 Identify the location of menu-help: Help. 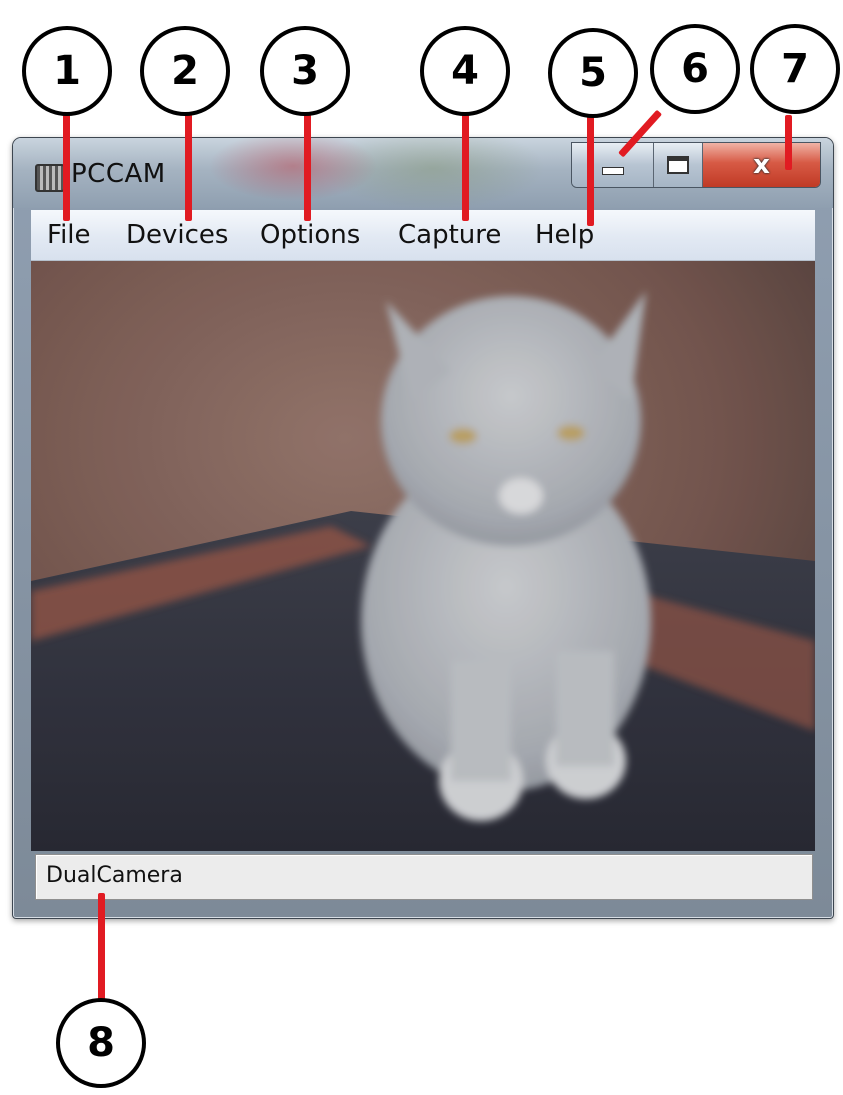
(564, 235).